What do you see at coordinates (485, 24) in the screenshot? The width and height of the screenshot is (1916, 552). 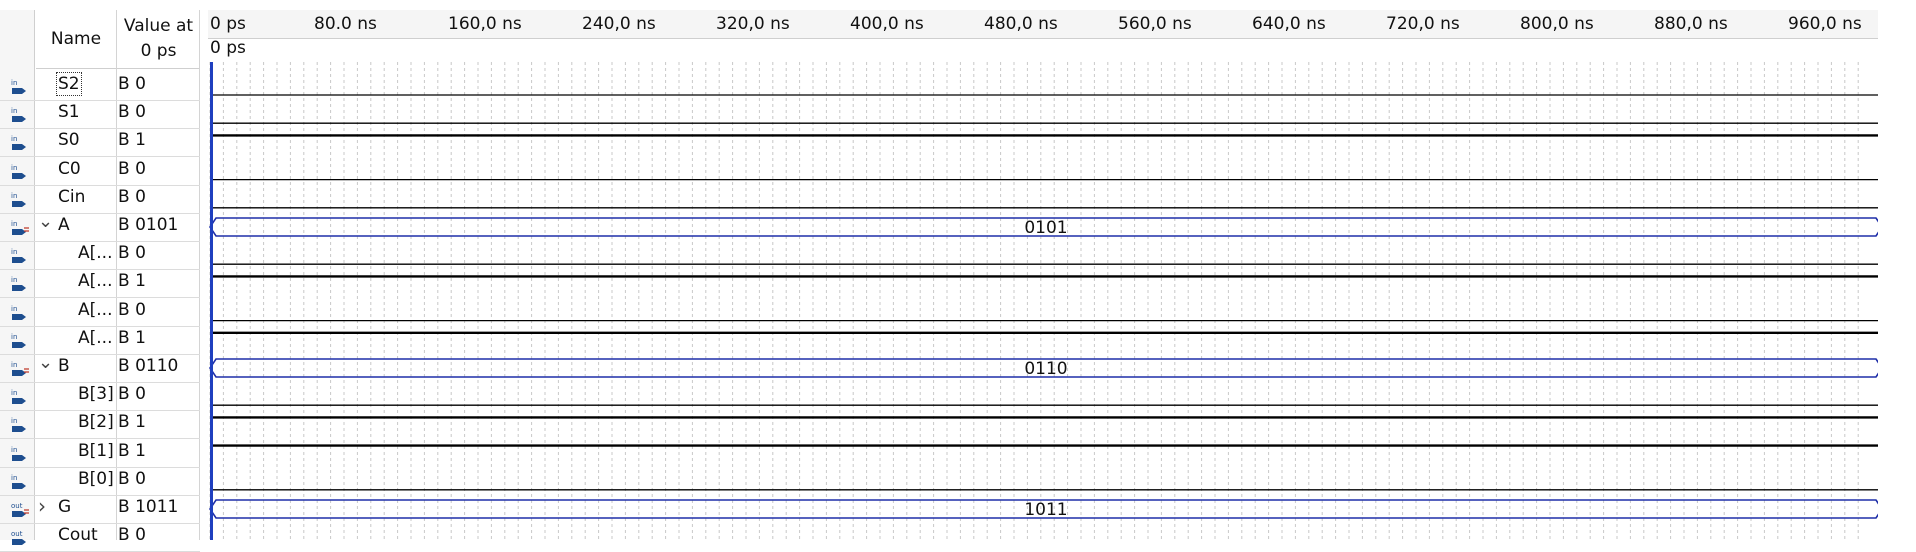 I see `time-tick-label: 160,0 ns` at bounding box center [485, 24].